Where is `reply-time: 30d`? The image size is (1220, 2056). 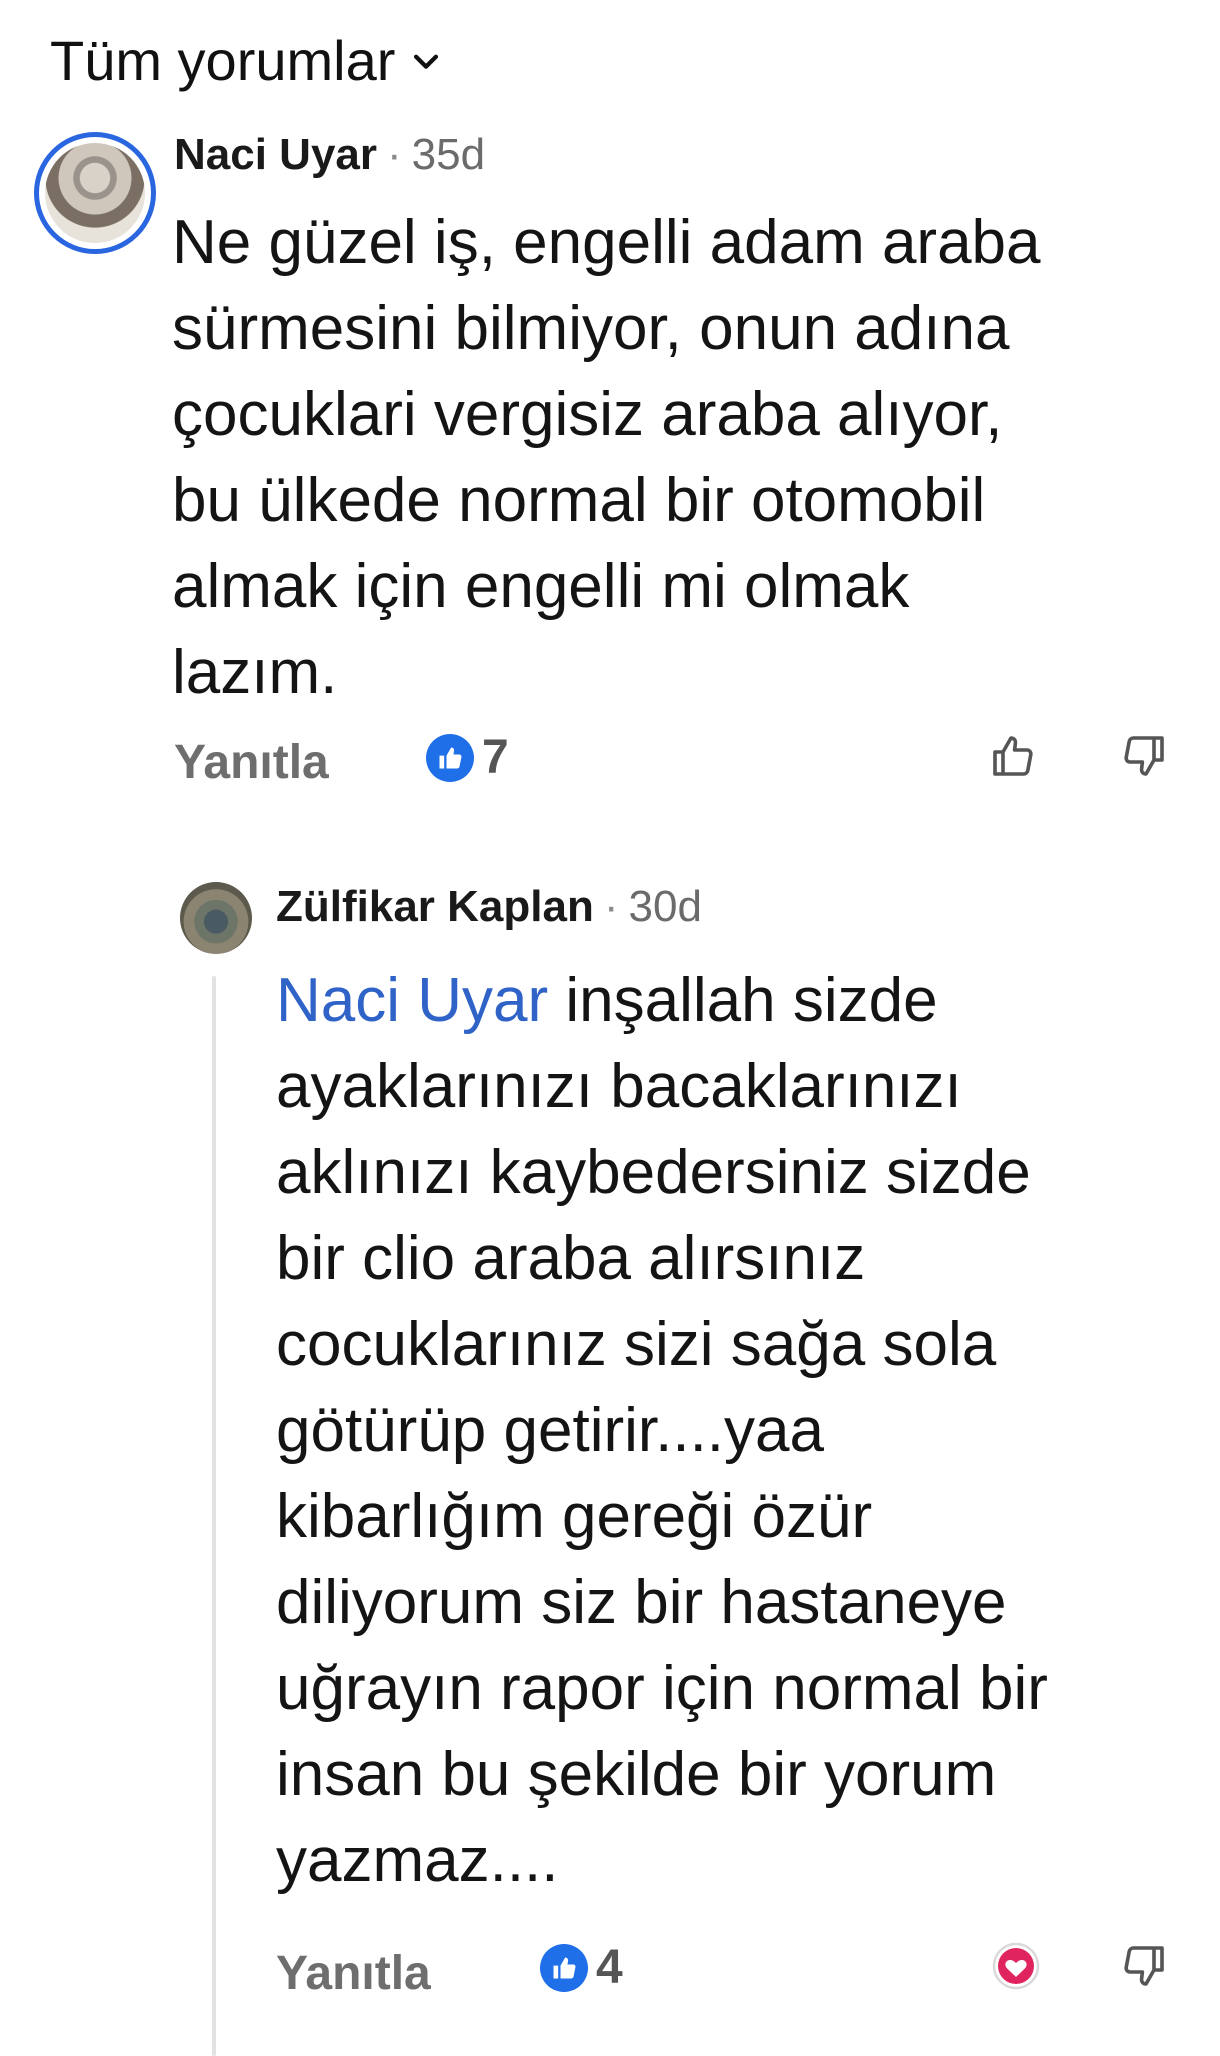 reply-time: 30d is located at coordinates (665, 906).